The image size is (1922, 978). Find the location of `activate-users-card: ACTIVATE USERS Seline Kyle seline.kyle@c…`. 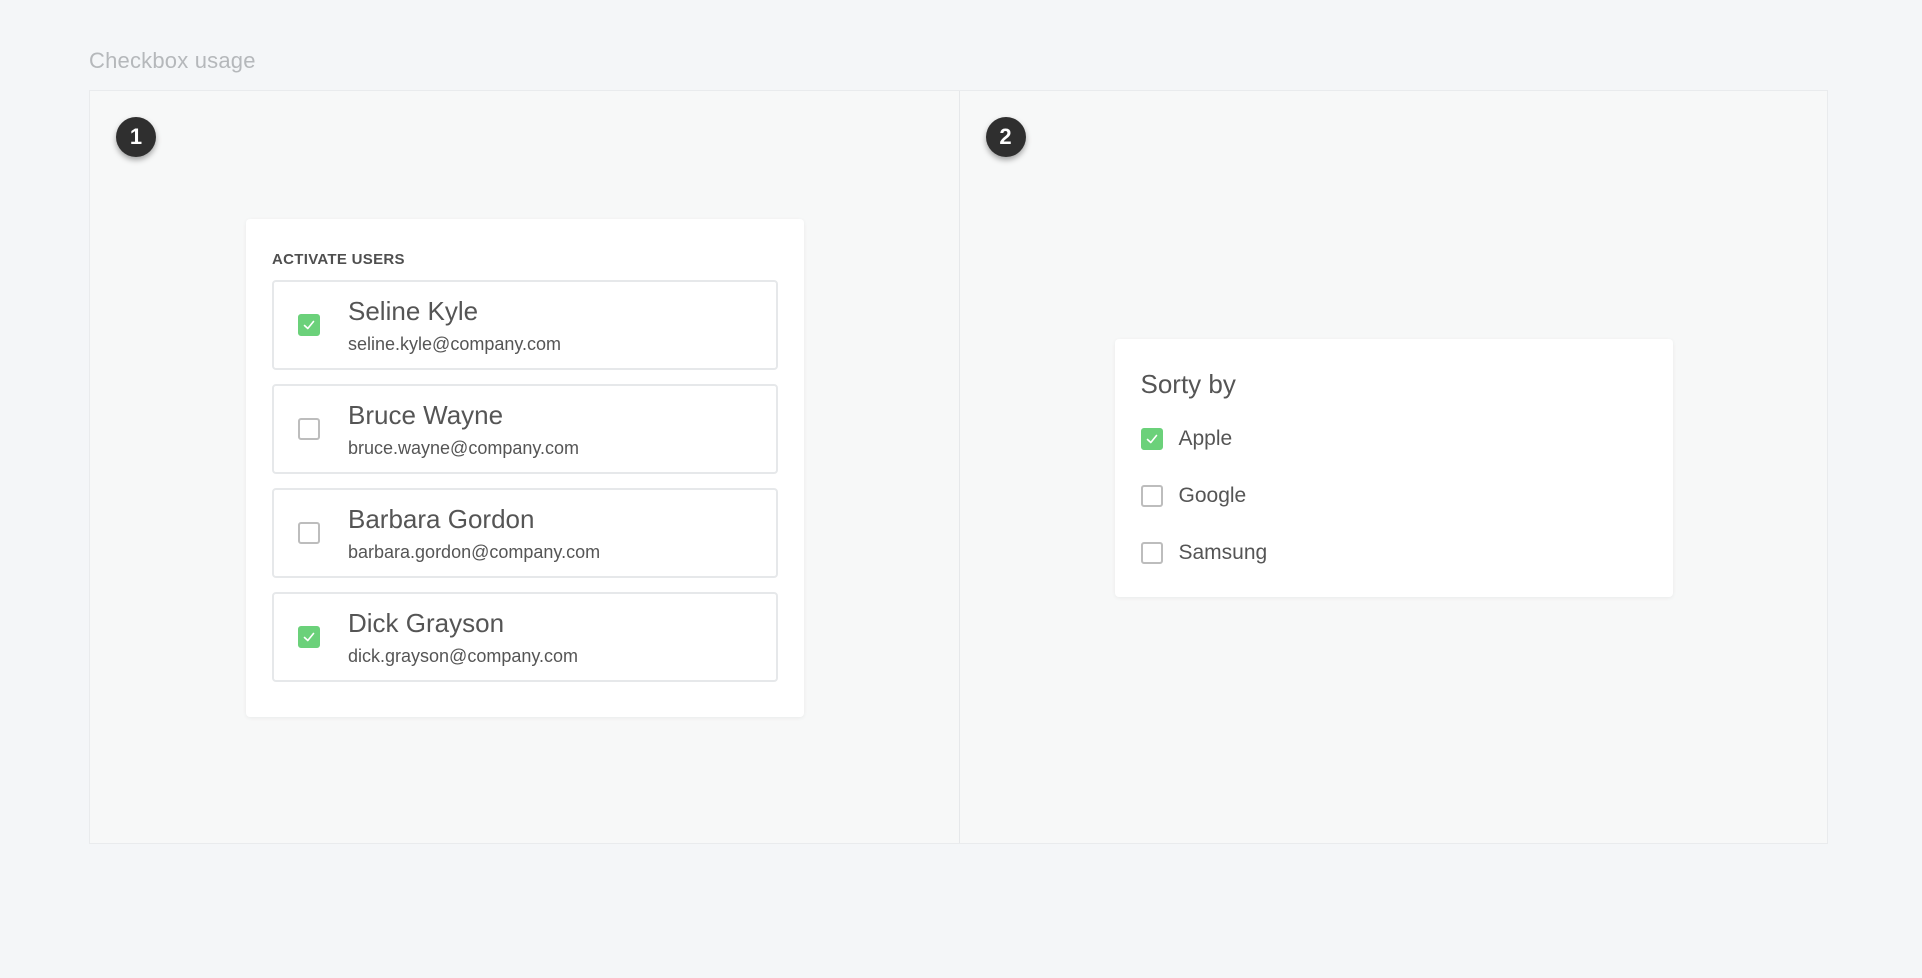

activate-users-card: ACTIVATE USERS Seline Kyle seline.kyle@c… is located at coordinates (525, 468).